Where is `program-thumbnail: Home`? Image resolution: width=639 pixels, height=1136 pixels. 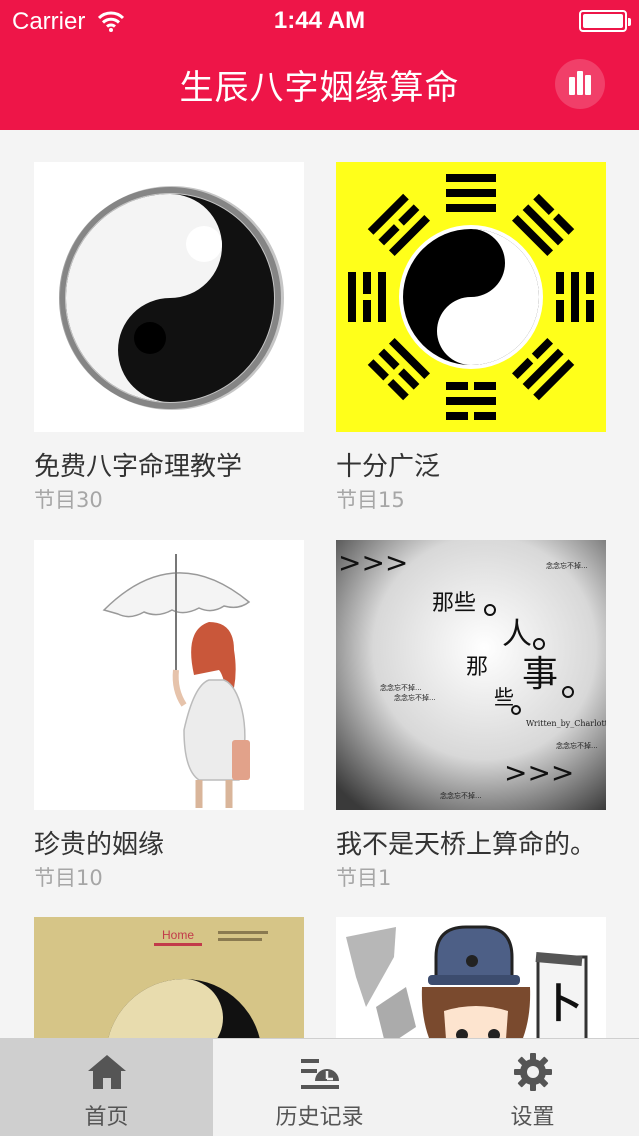
program-thumbnail: Home is located at coordinates (169, 977).